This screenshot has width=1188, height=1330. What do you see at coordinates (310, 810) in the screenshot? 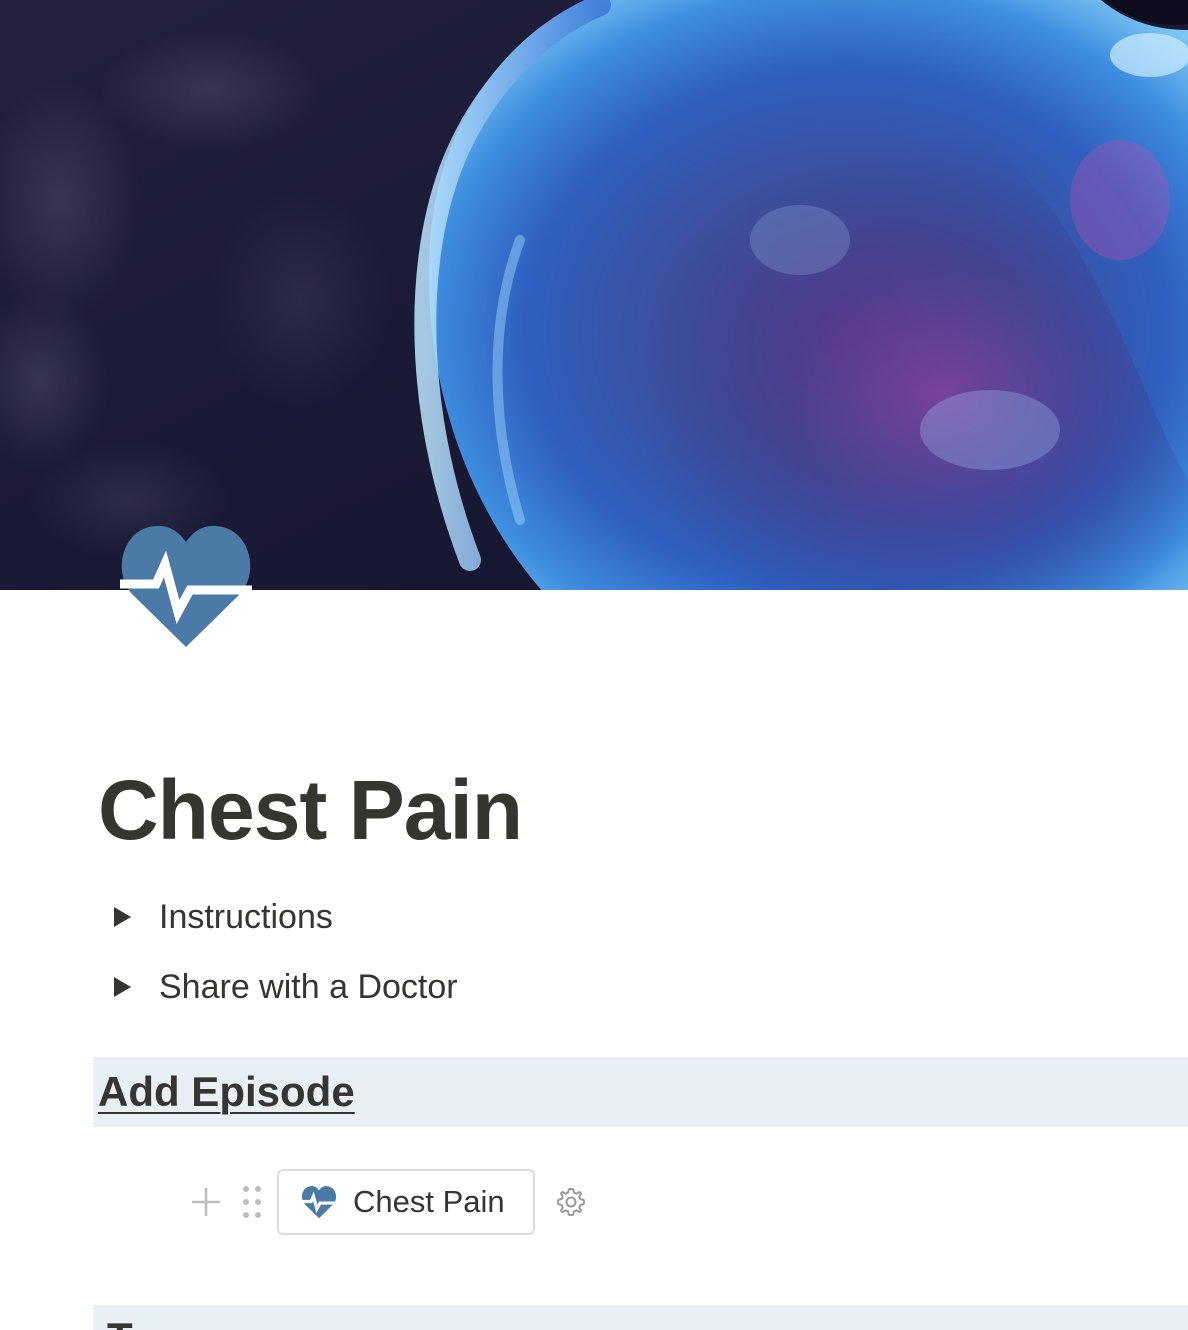
I see `page-title: Chest Pain` at bounding box center [310, 810].